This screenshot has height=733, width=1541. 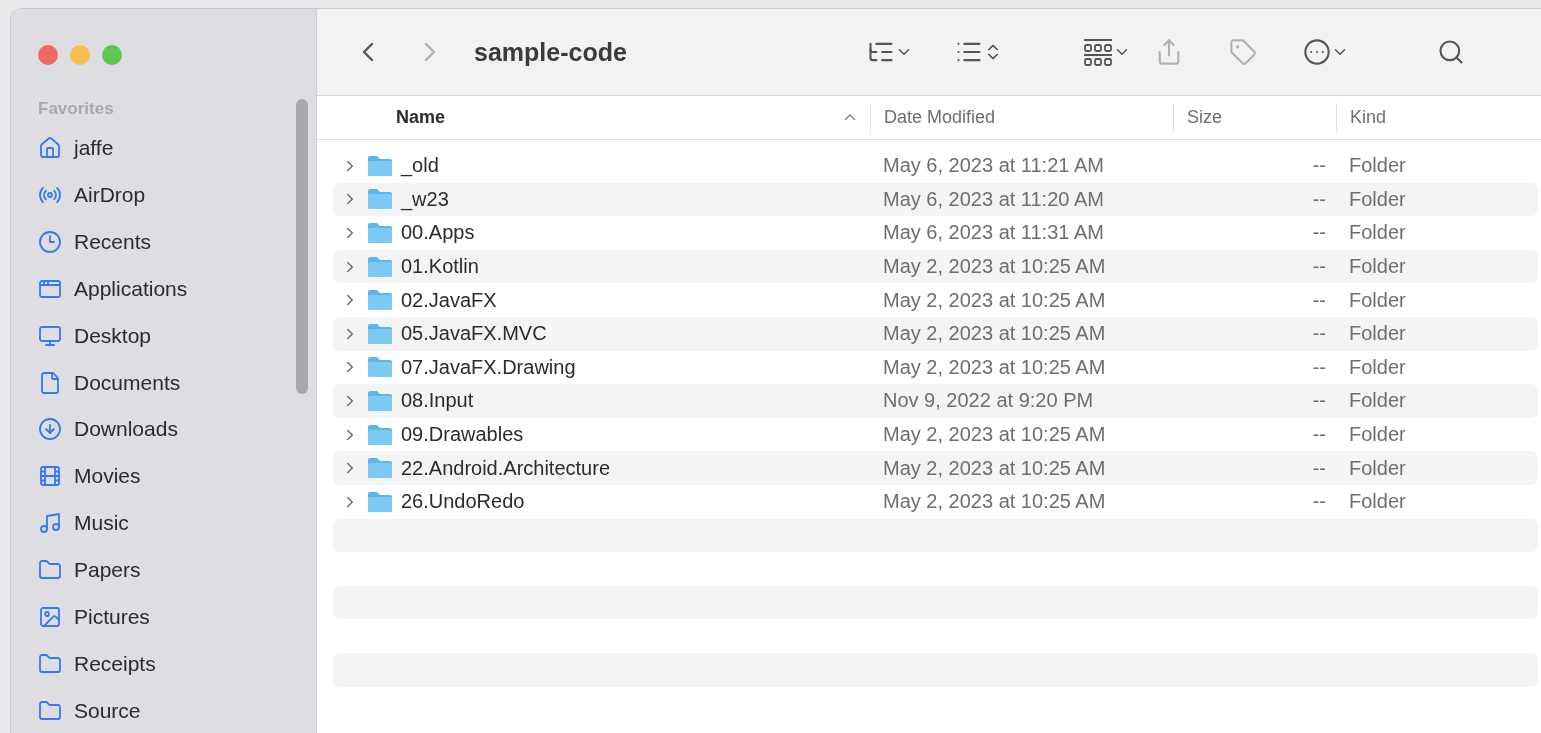 What do you see at coordinates (113, 195) in the screenshot?
I see `sidebar-item: AirDrop` at bounding box center [113, 195].